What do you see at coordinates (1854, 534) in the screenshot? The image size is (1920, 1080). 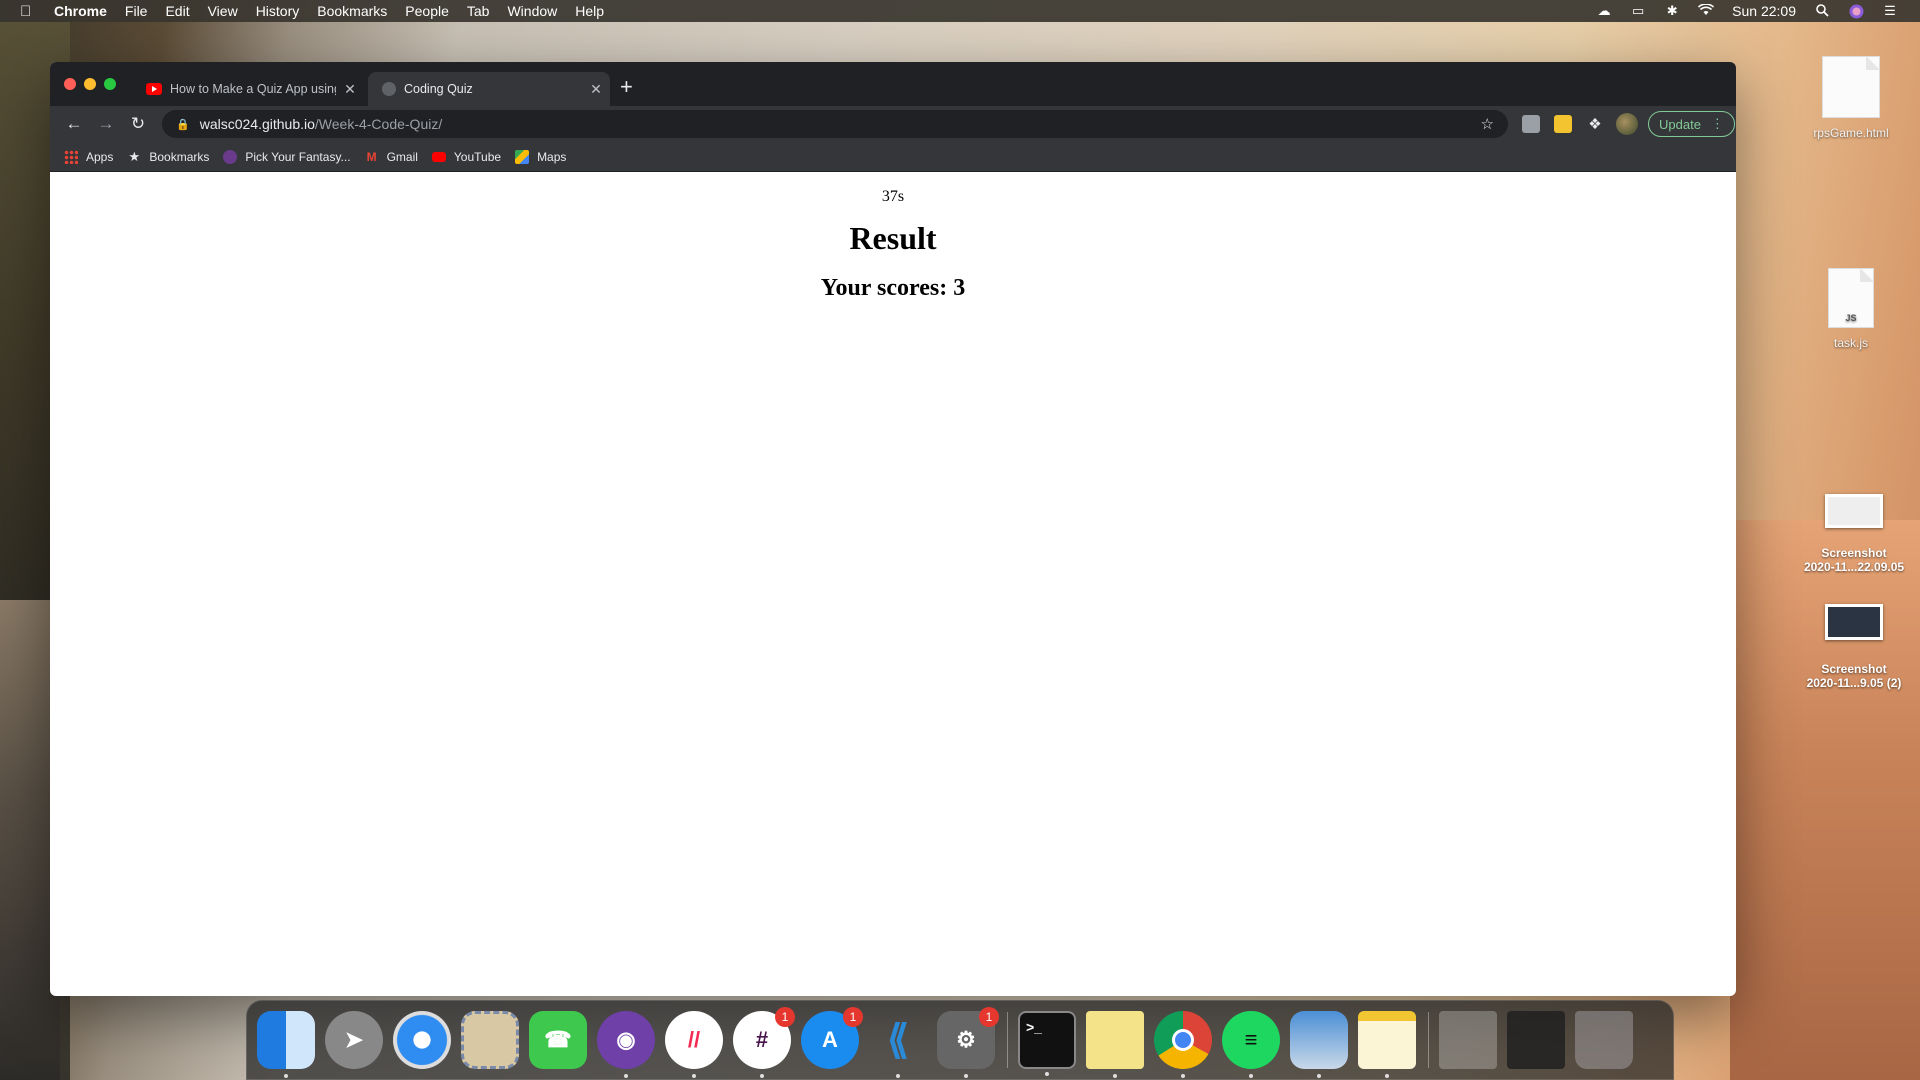 I see `desktop-screenshot-1: Screenshot 2020-11...22.09.05` at bounding box center [1854, 534].